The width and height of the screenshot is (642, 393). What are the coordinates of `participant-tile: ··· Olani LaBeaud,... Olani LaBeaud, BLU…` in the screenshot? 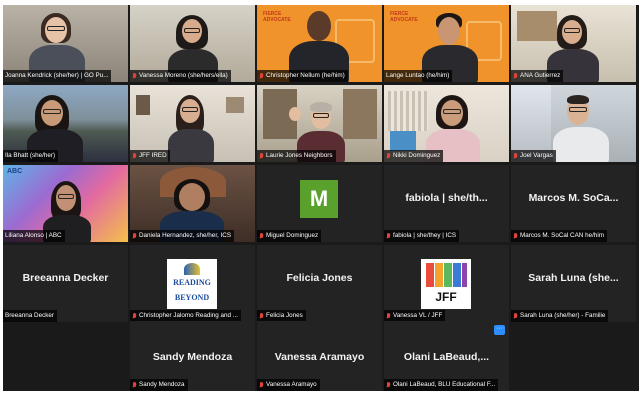 It's located at (446, 356).